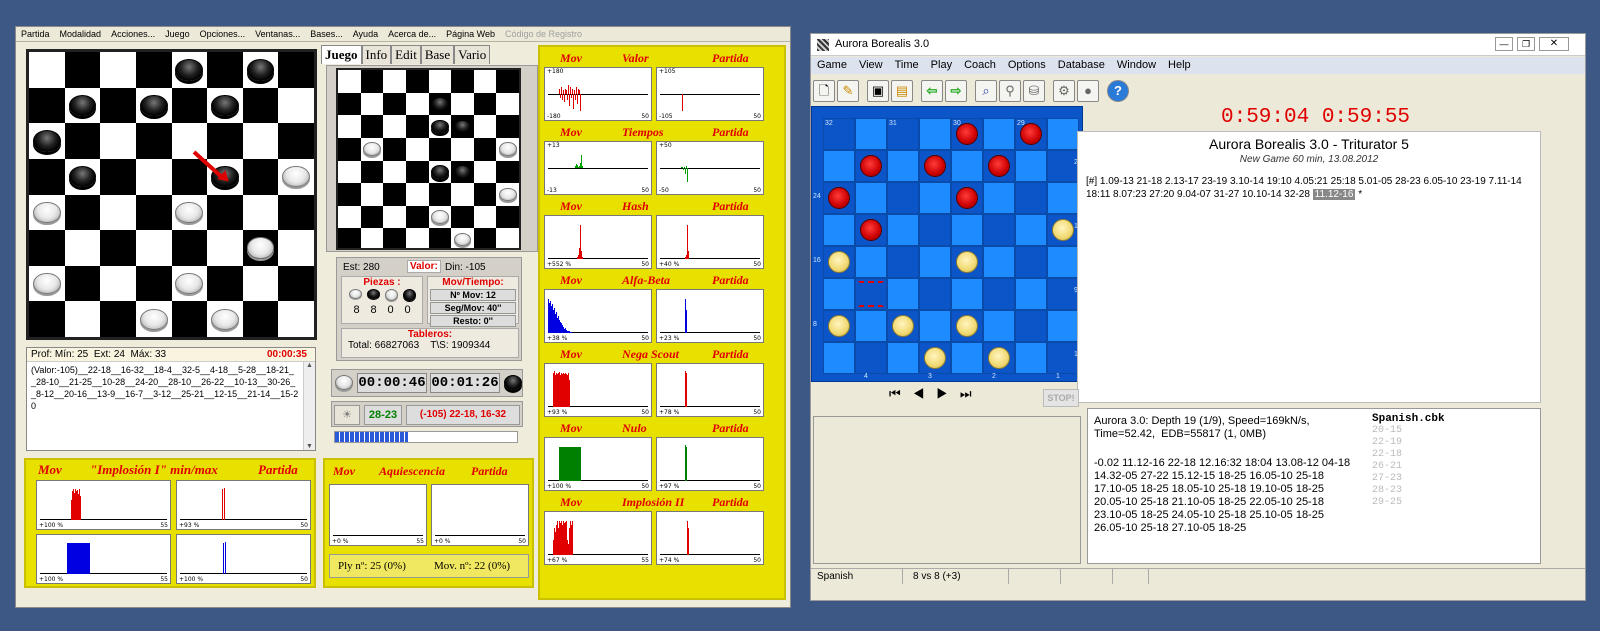  What do you see at coordinates (1408, 479) in the screenshot?
I see `book-move: 27-23` at bounding box center [1408, 479].